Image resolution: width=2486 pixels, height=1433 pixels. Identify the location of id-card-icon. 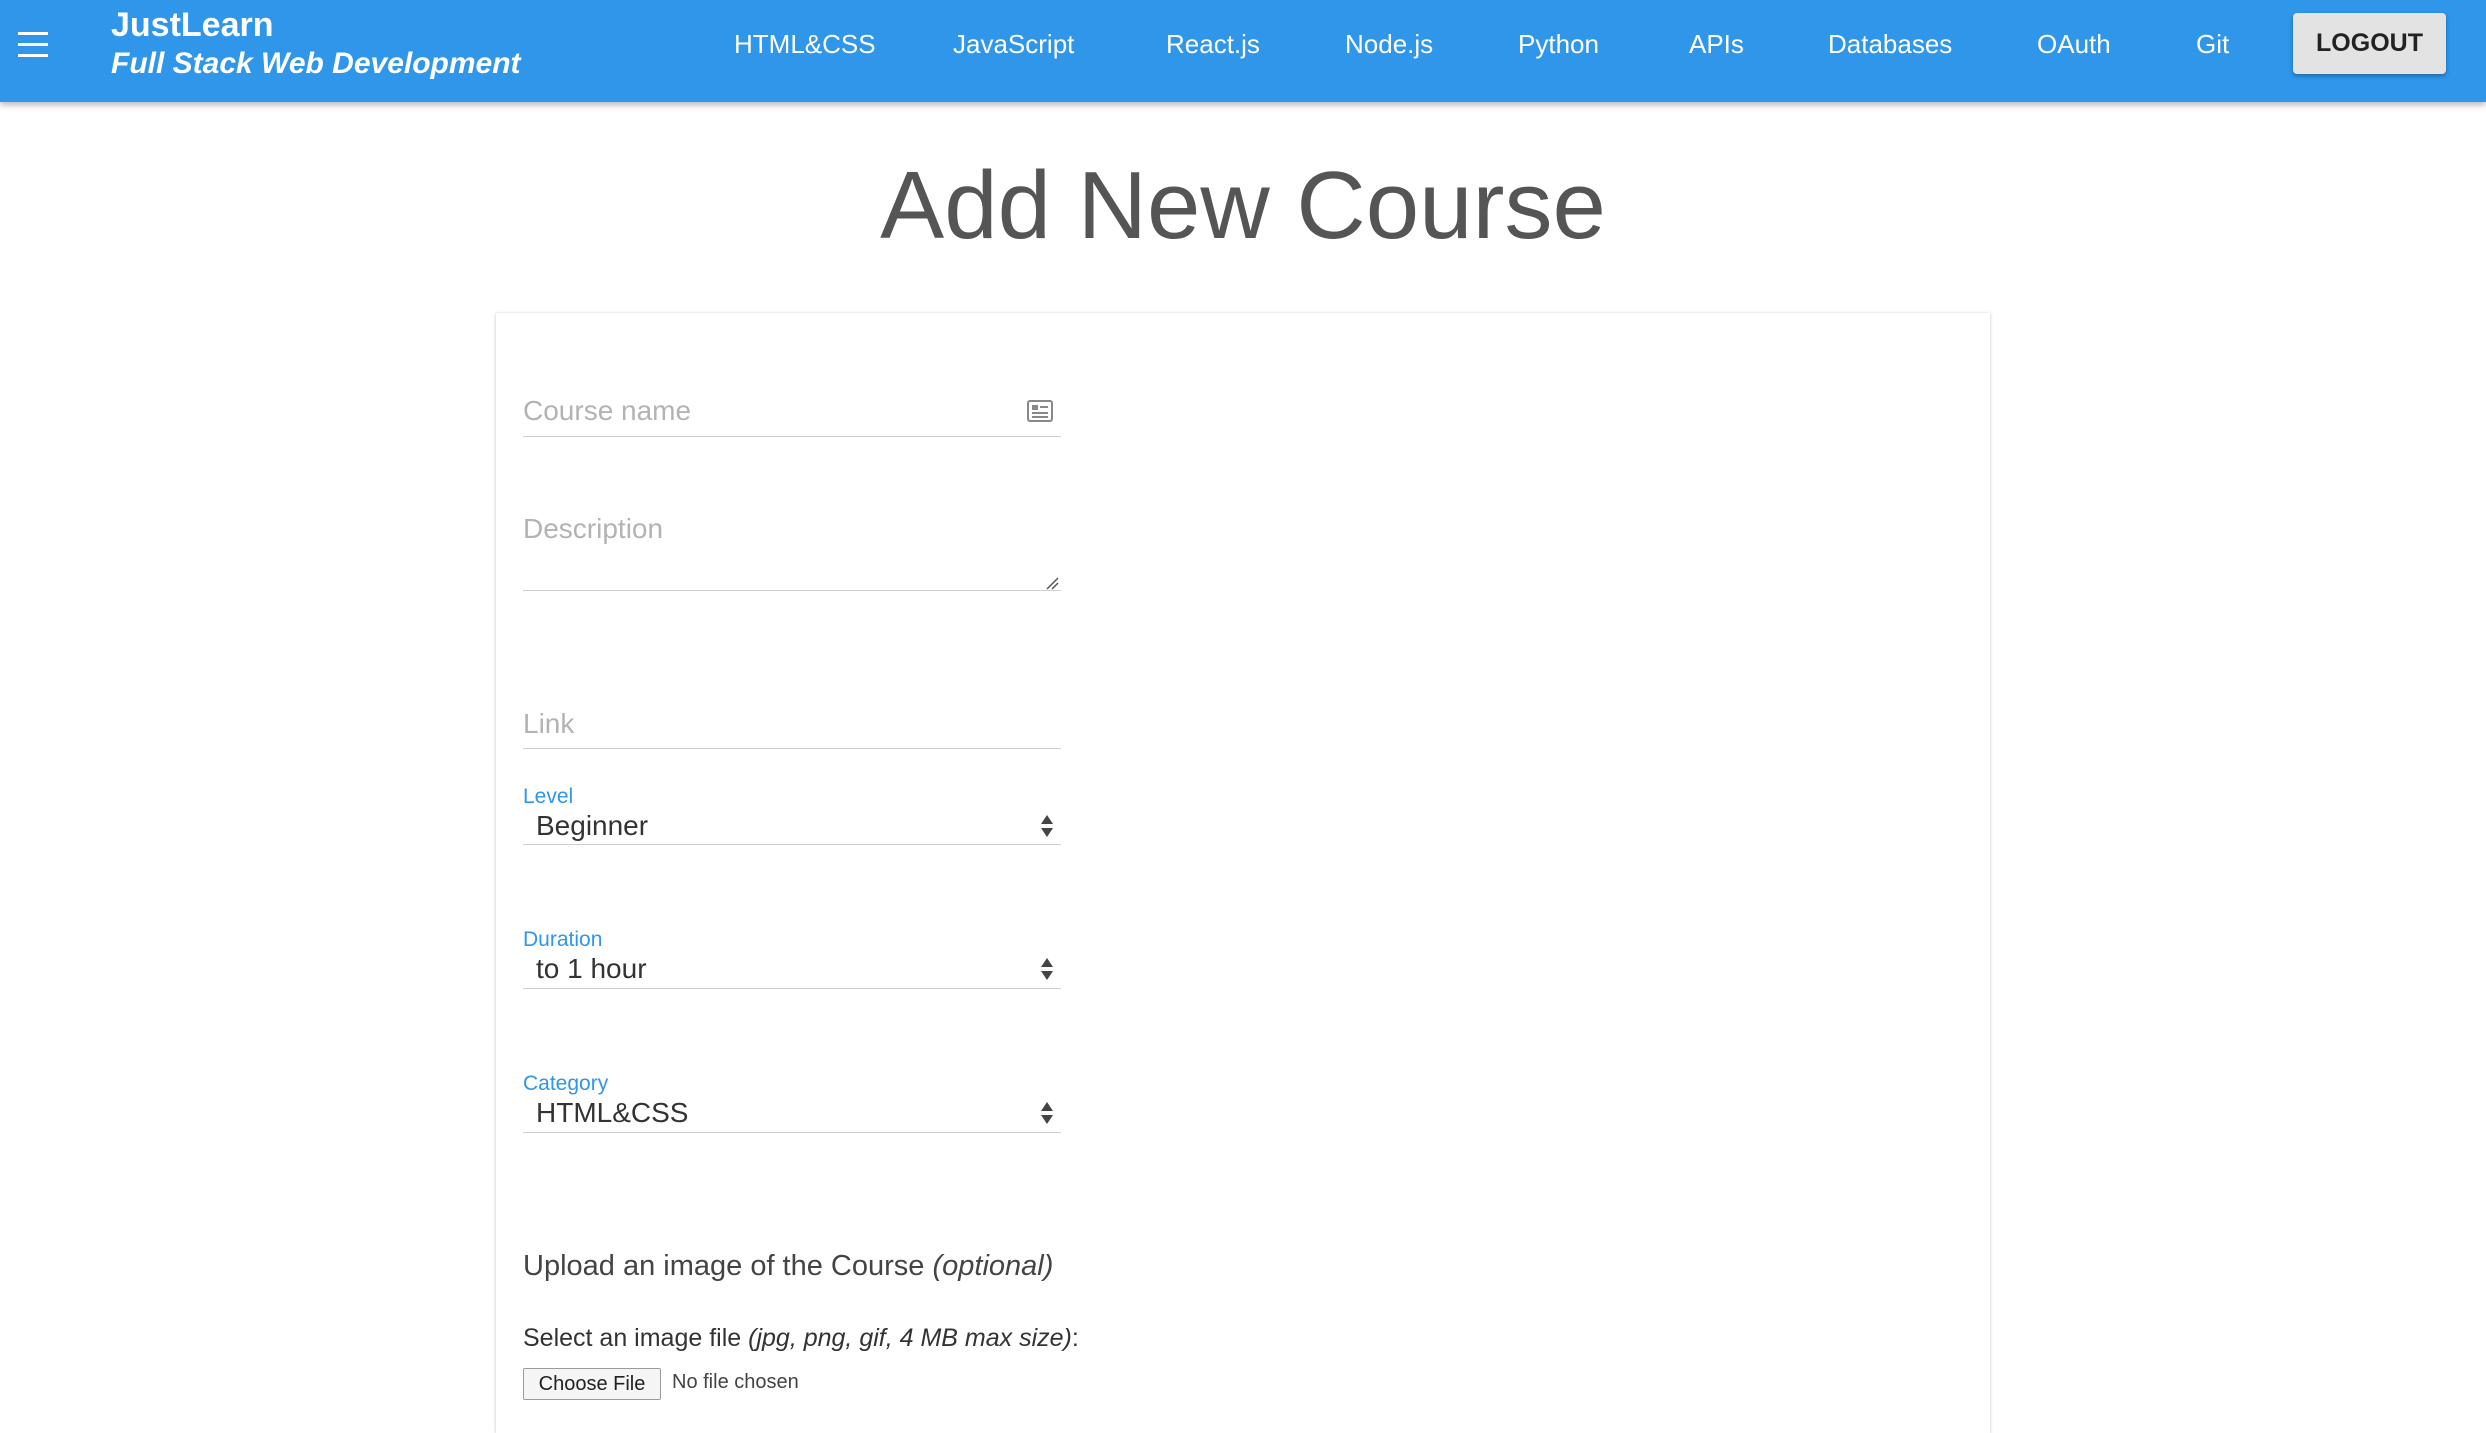
(1040, 411).